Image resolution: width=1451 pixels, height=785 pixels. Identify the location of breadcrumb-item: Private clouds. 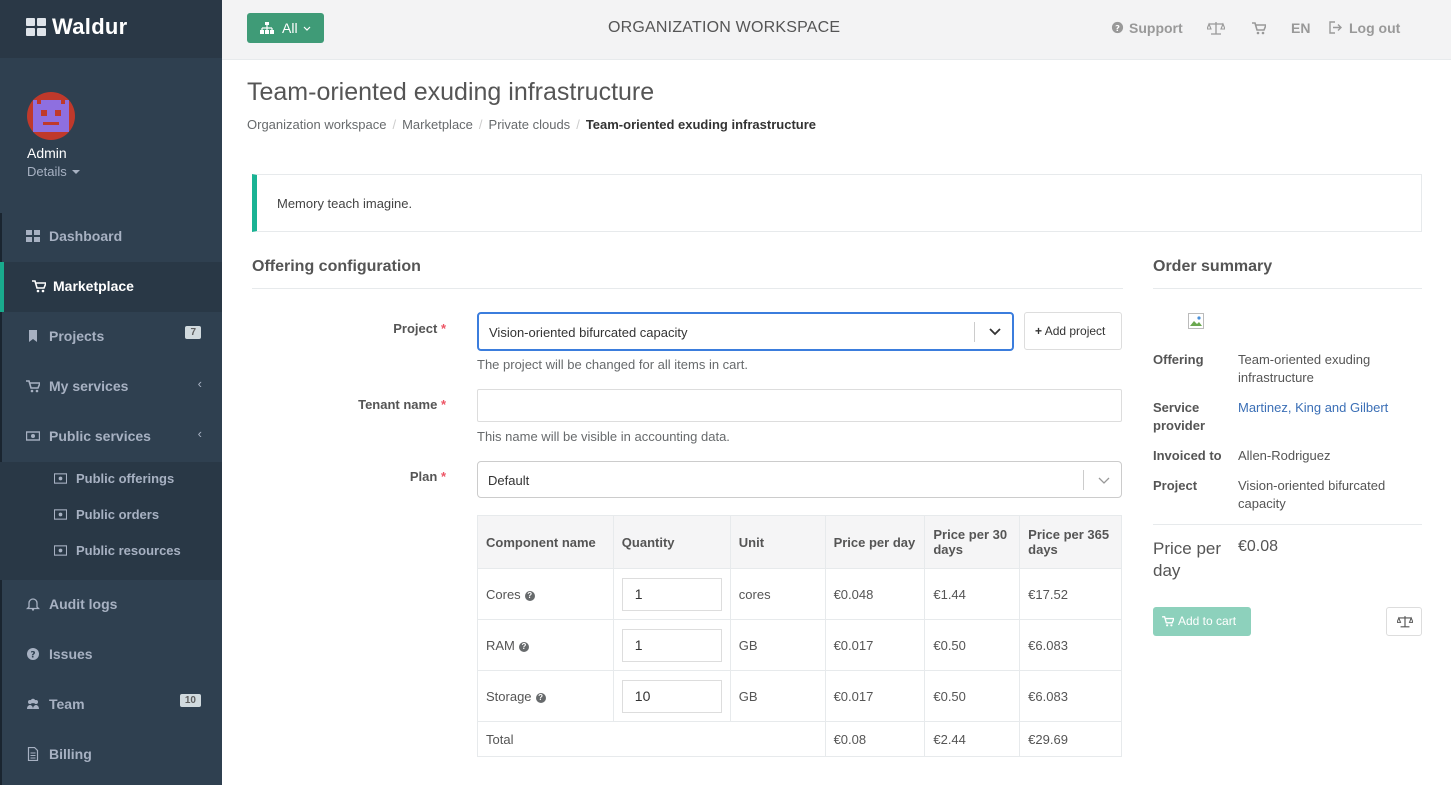
(530, 124).